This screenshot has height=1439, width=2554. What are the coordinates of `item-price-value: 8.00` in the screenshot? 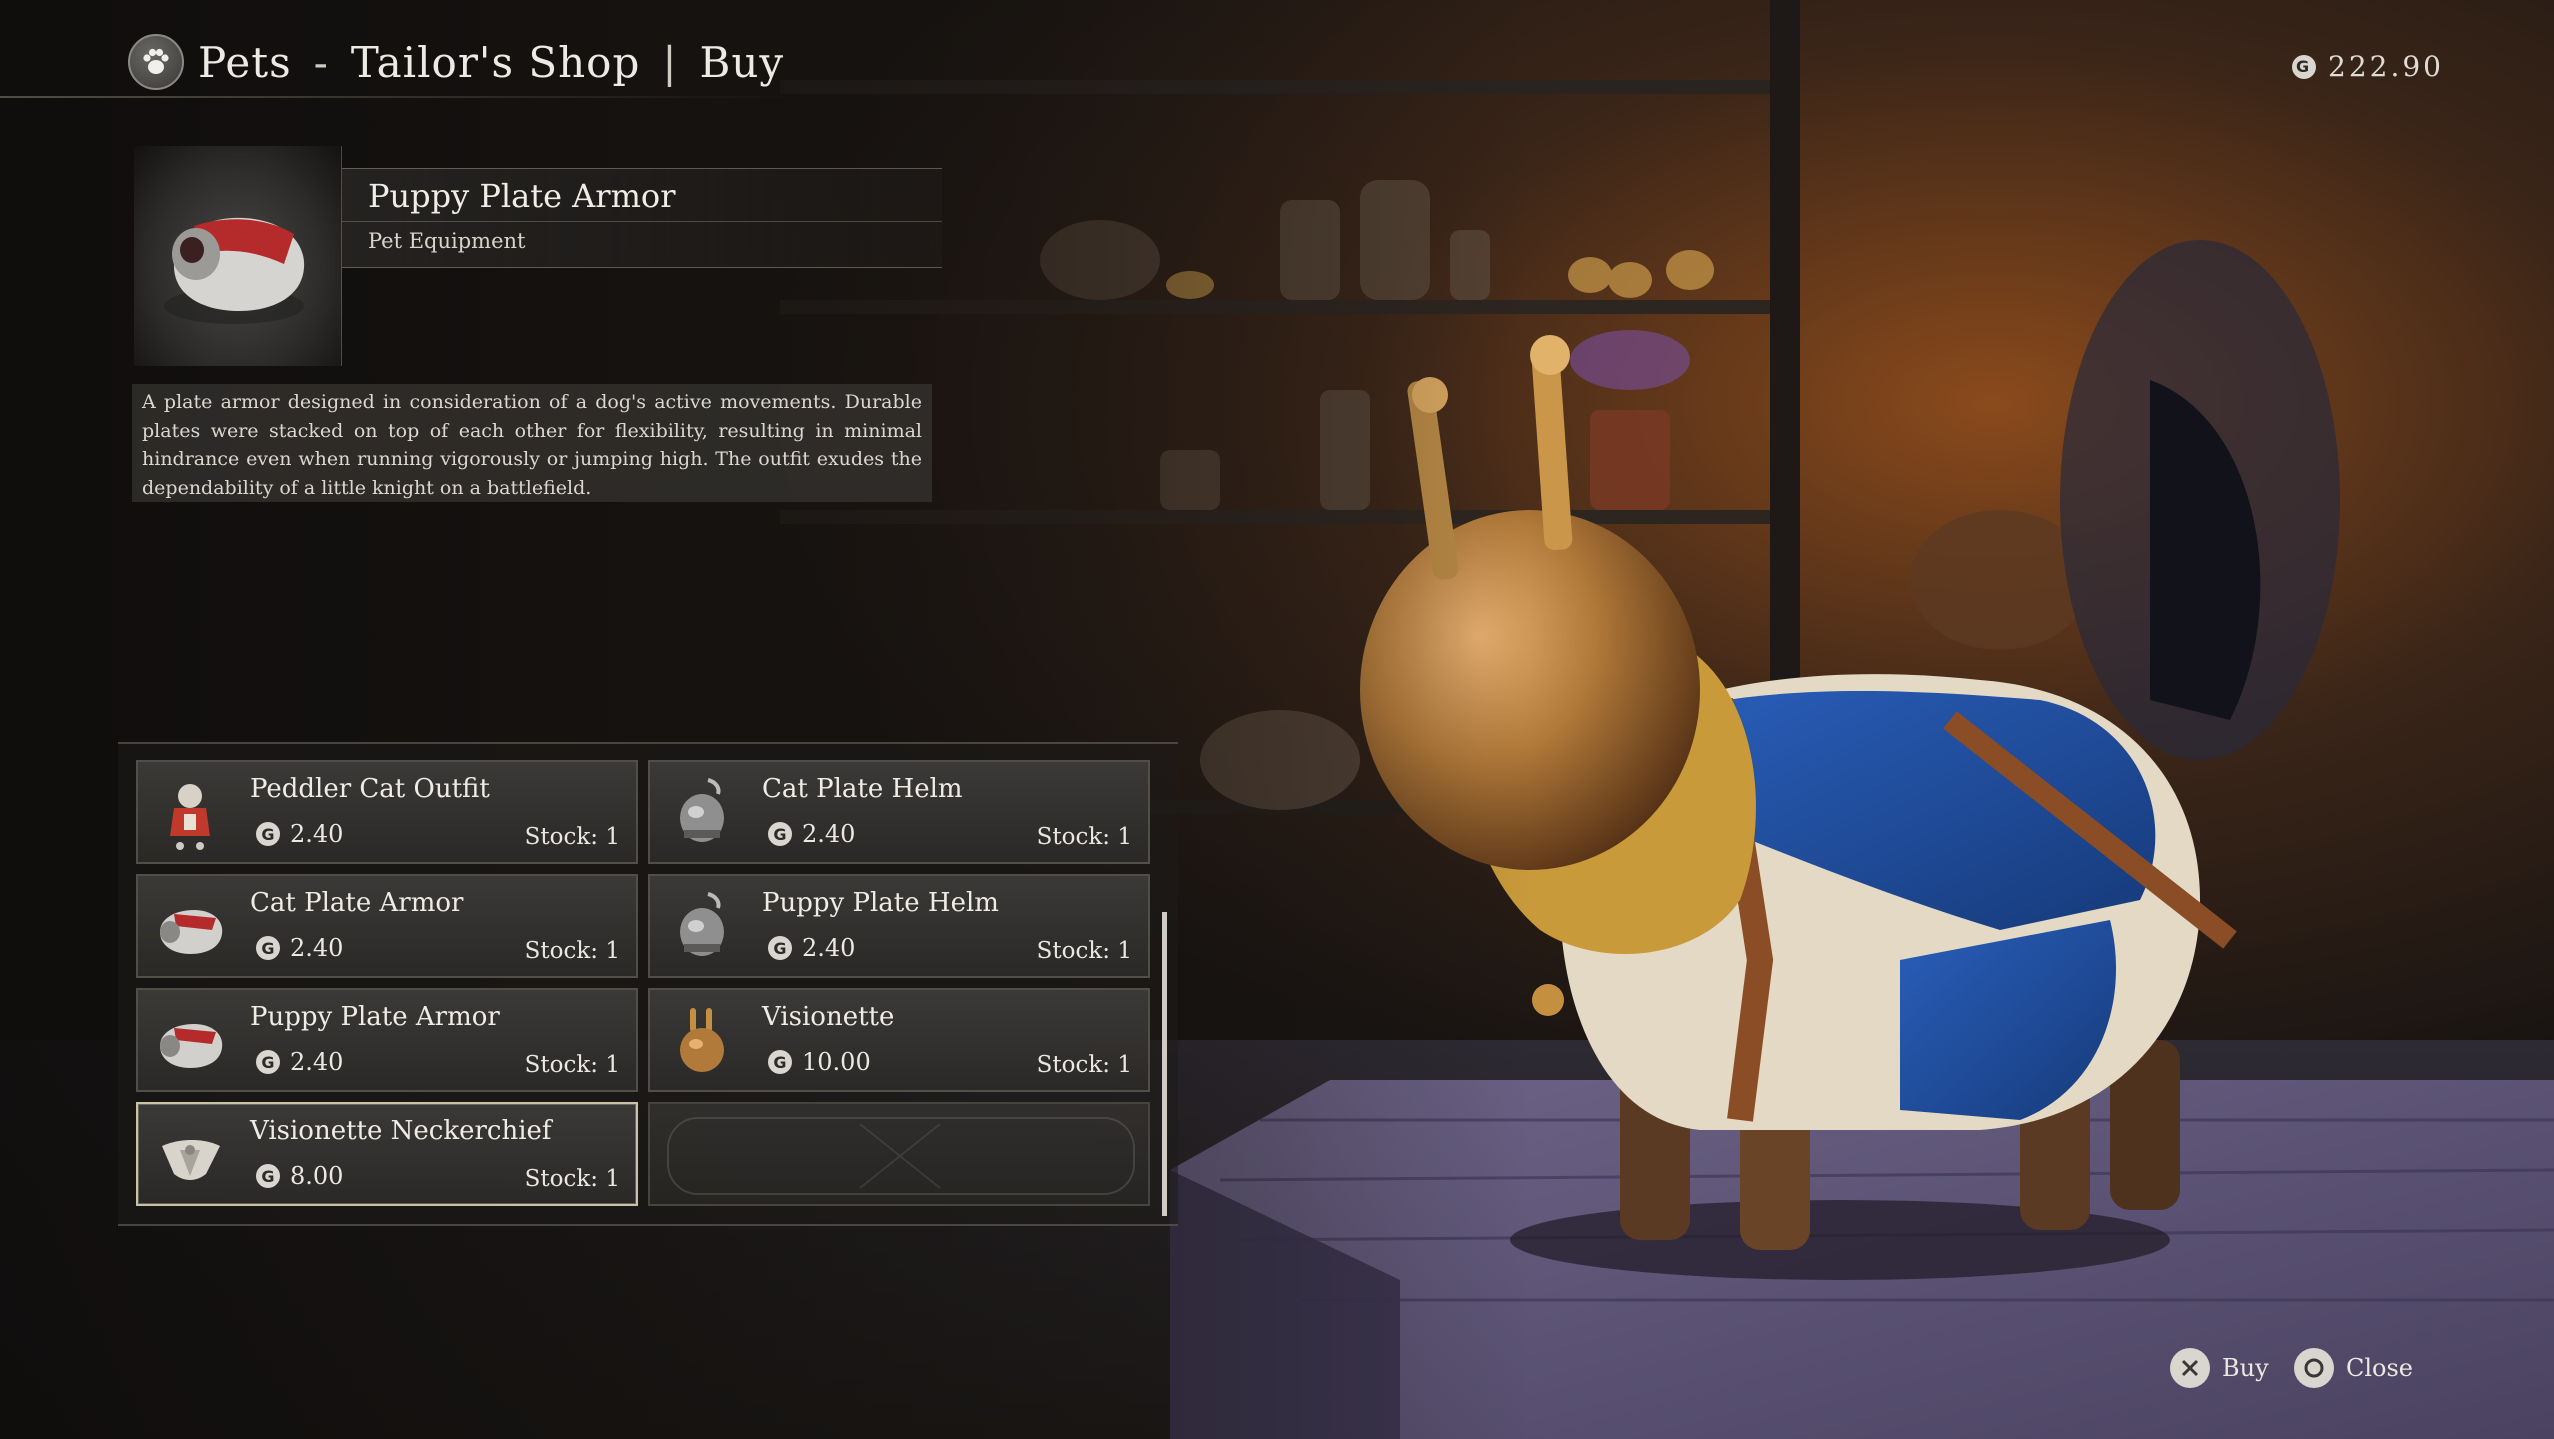 It's located at (317, 1176).